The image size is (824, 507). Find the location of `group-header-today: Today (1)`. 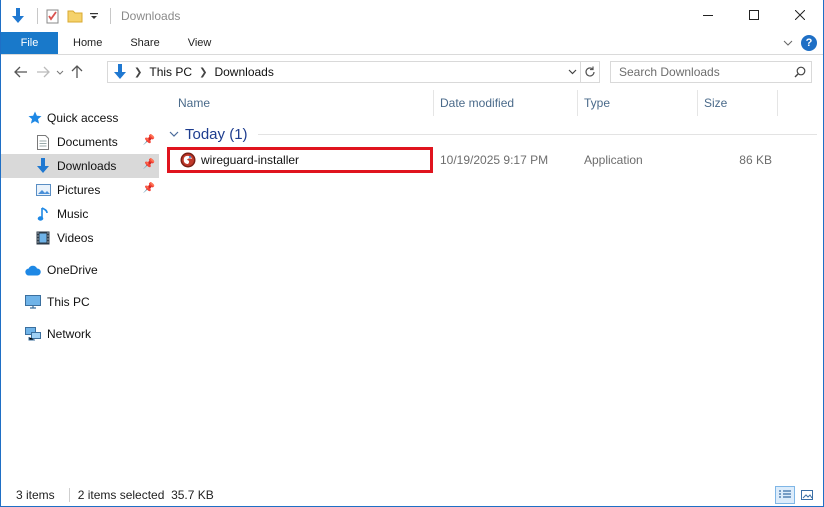

group-header-today: Today (1) is located at coordinates (493, 134).